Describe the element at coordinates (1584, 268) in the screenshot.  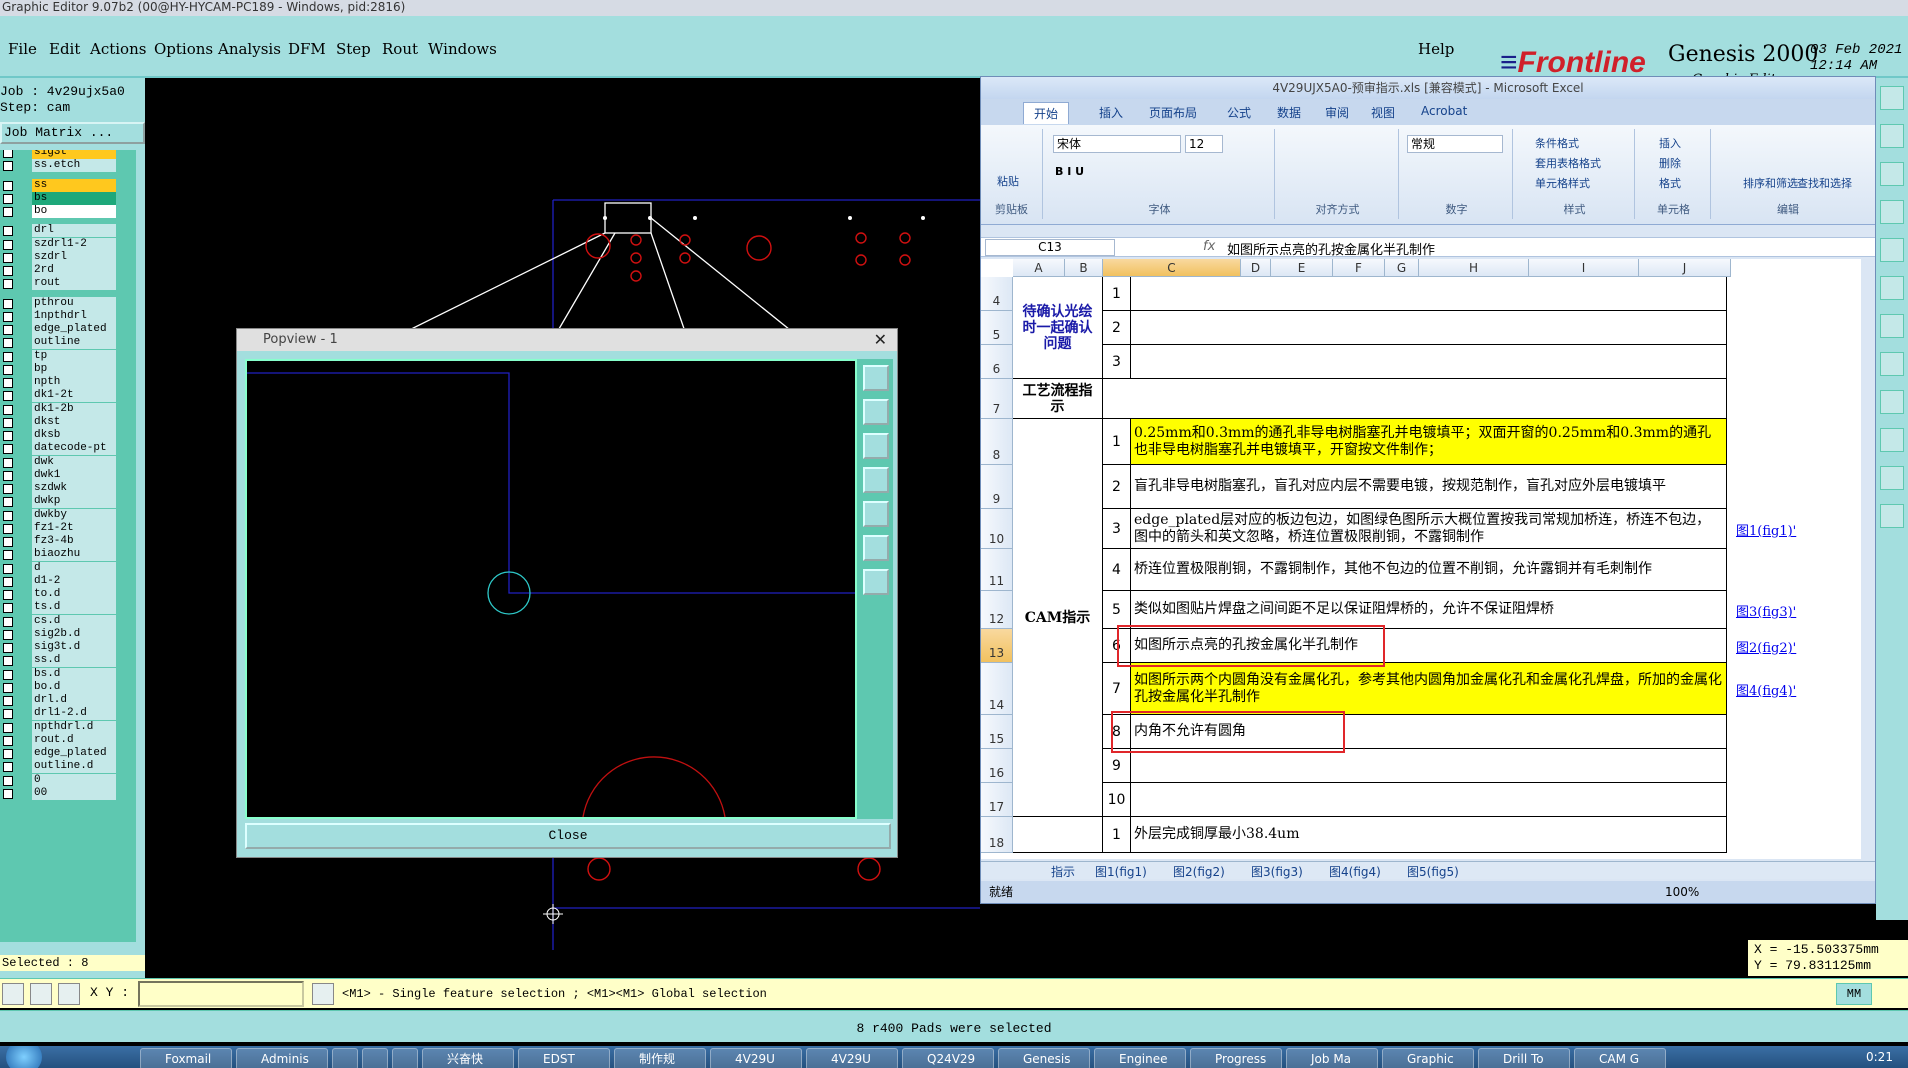
I see `column-header: I` at that location.